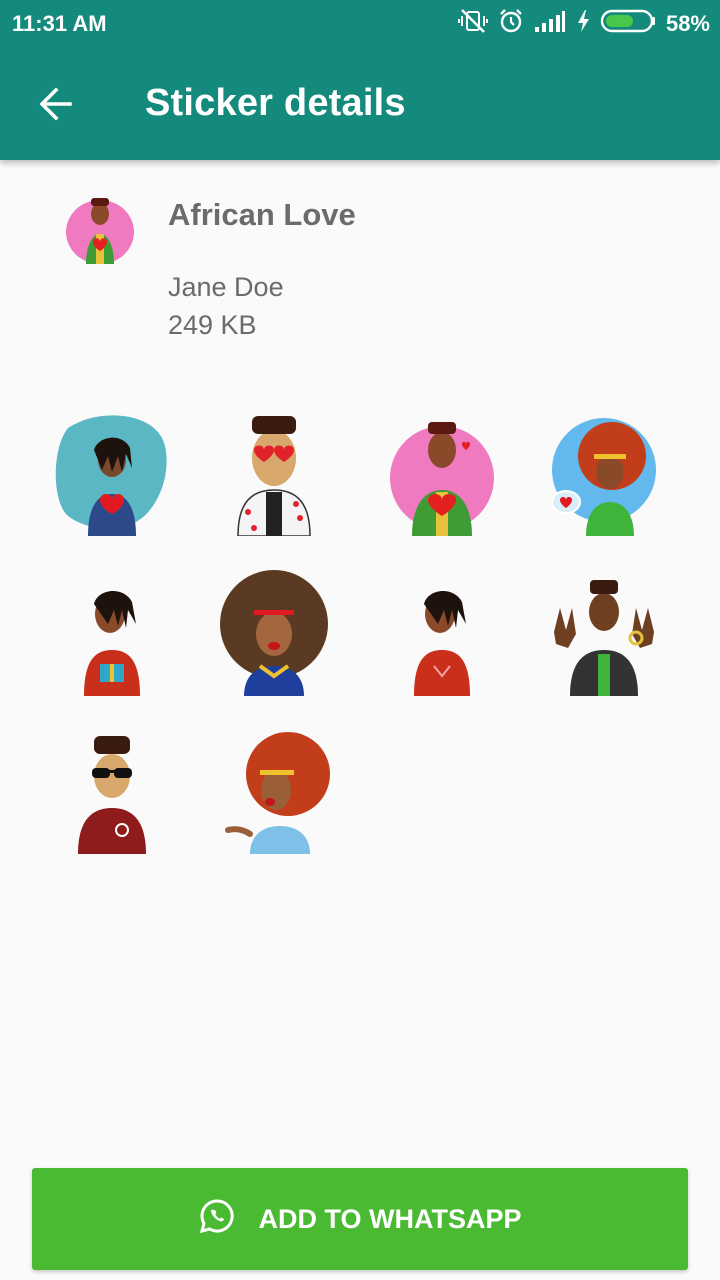 Image resolution: width=720 pixels, height=1280 pixels. I want to click on sticker-man-dreads-red-shirt, so click(442, 632).